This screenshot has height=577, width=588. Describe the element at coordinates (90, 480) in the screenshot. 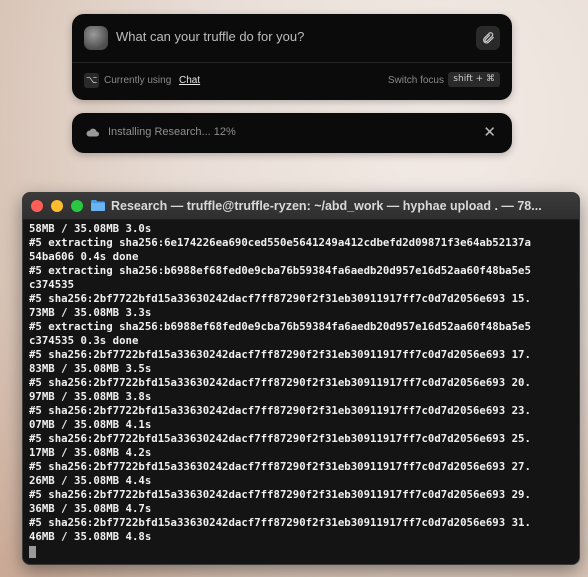

I see `terminal-line: 26MB / 35.08MB 4.4s` at that location.